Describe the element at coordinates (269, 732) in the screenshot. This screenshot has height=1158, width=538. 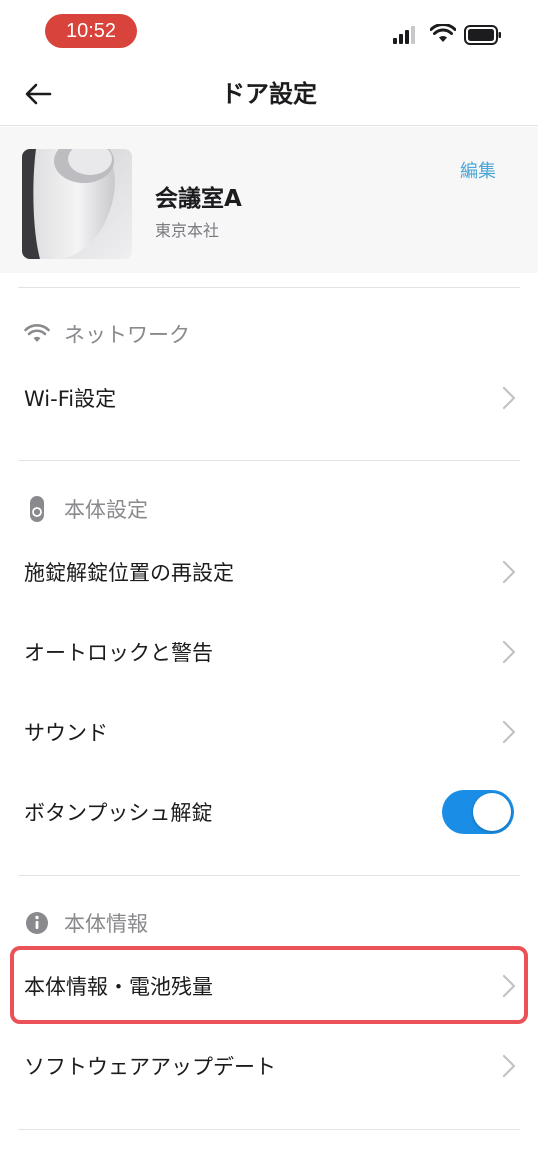
I see `row-sound: サウンド` at that location.